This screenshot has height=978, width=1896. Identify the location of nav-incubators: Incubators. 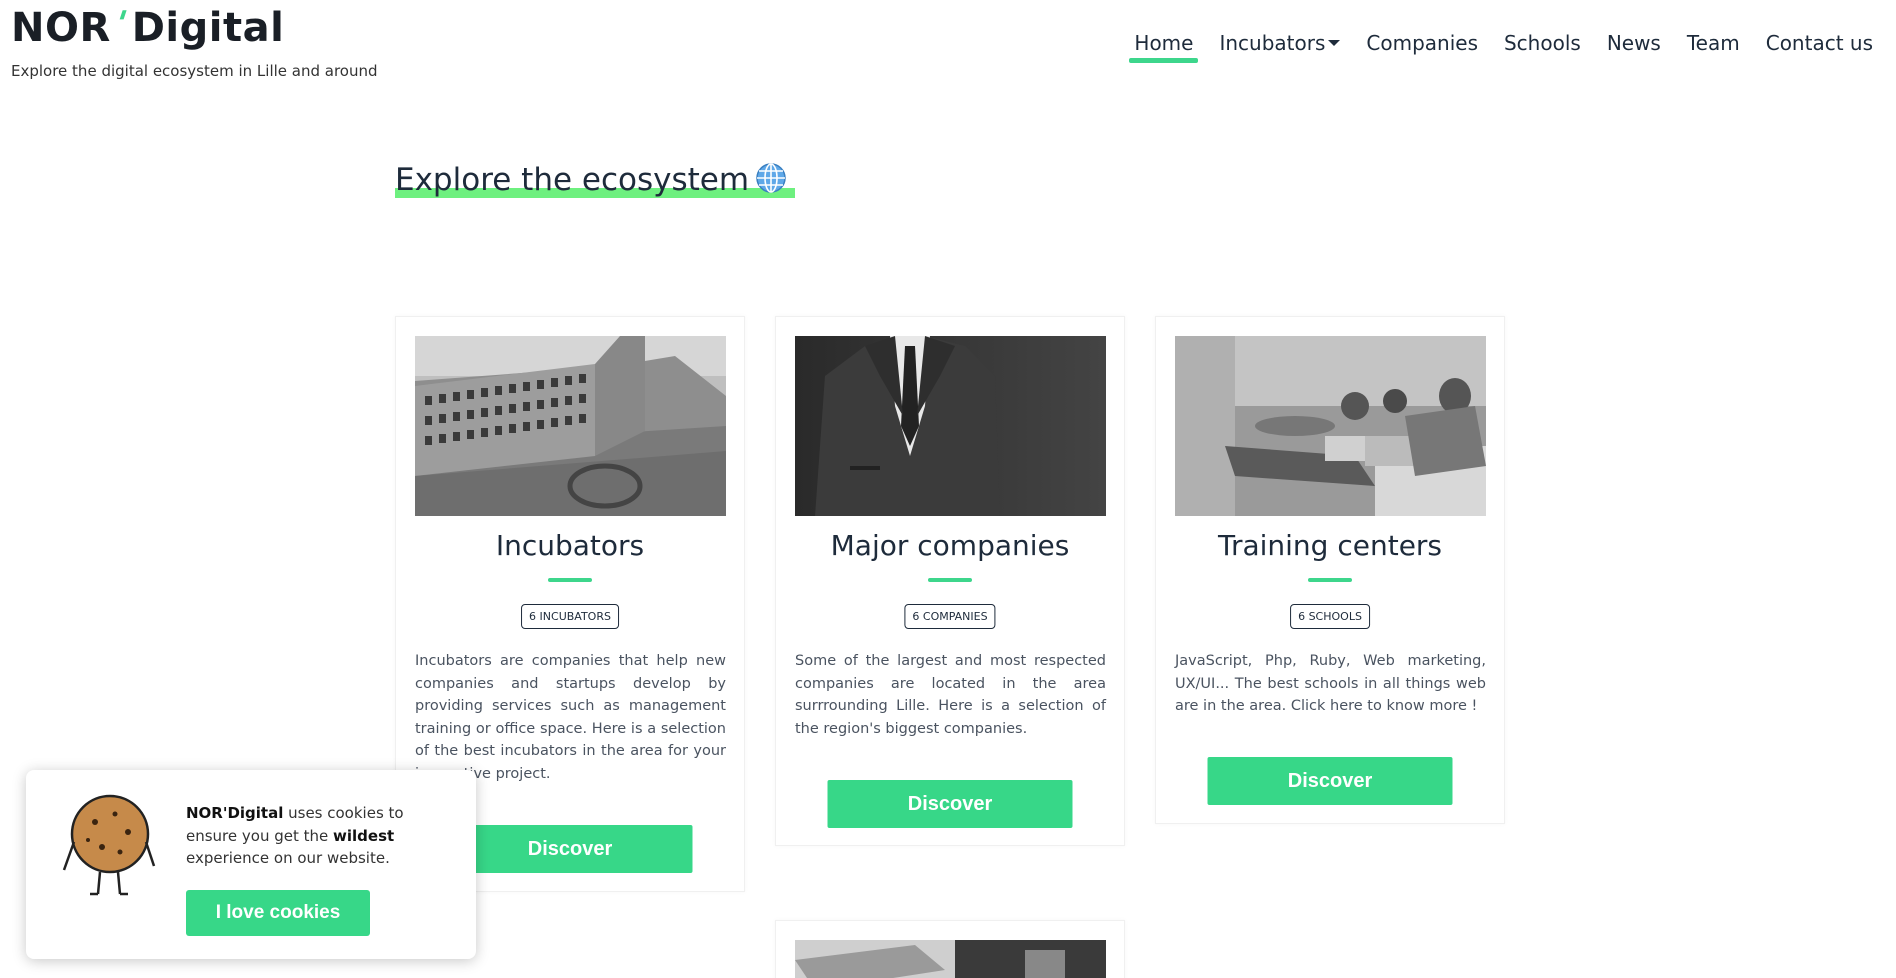
(1279, 46).